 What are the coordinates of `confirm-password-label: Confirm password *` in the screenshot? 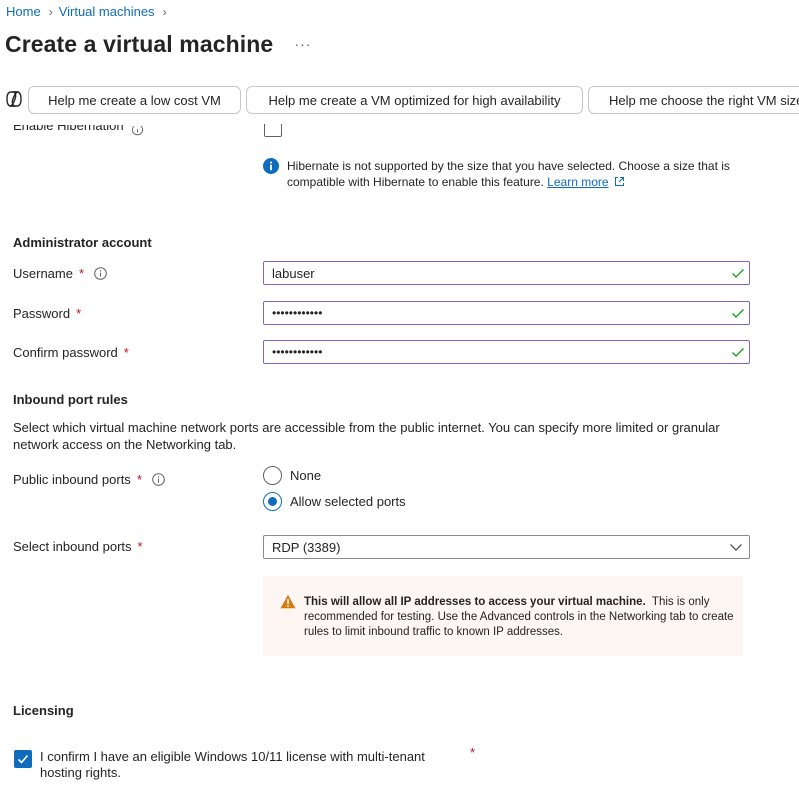 It's located at (71, 352).